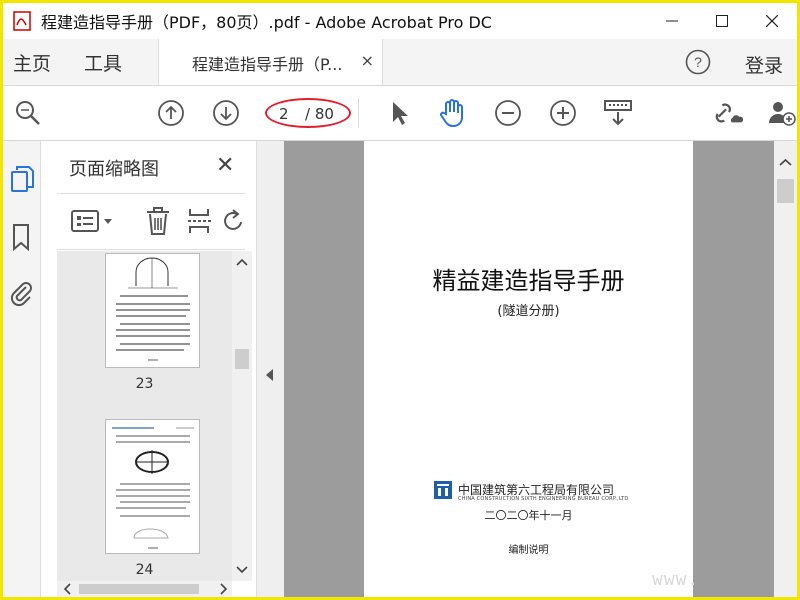 The width and height of the screenshot is (800, 600). What do you see at coordinates (171, 113) in the screenshot?
I see `previous-page-icon` at bounding box center [171, 113].